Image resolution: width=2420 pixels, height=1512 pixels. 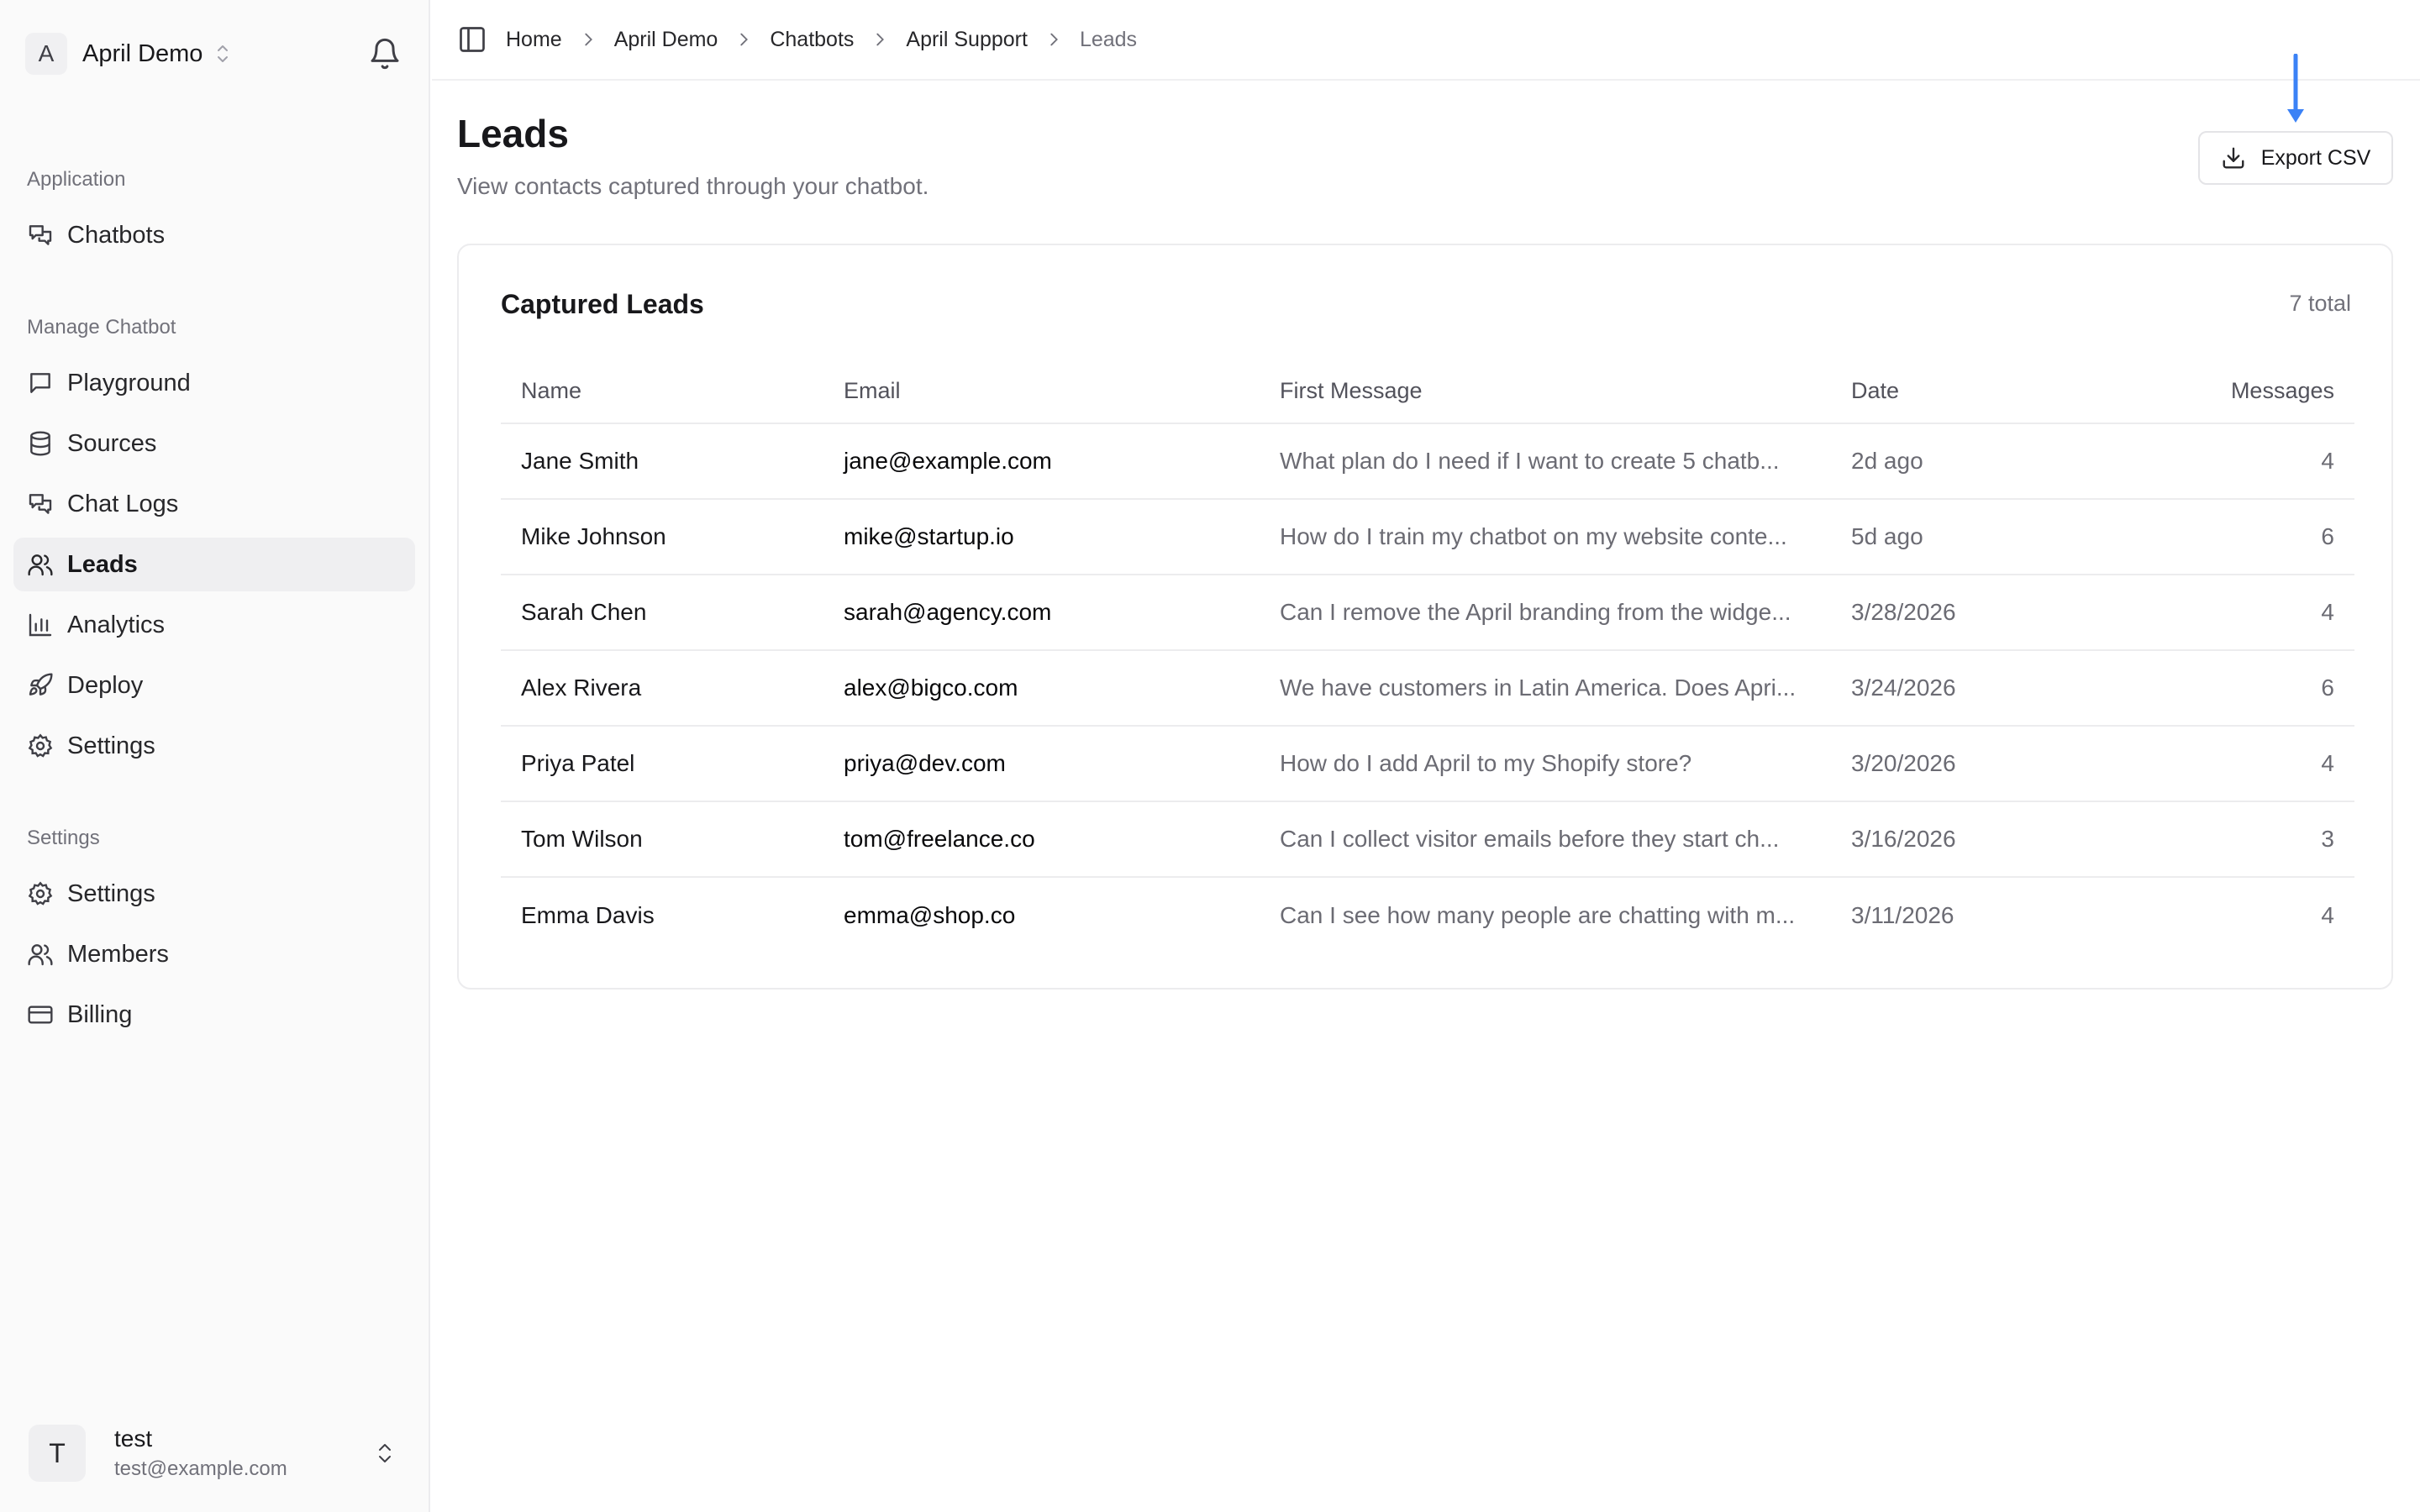 I want to click on user-menu: T test test@example.com, so click(x=214, y=1453).